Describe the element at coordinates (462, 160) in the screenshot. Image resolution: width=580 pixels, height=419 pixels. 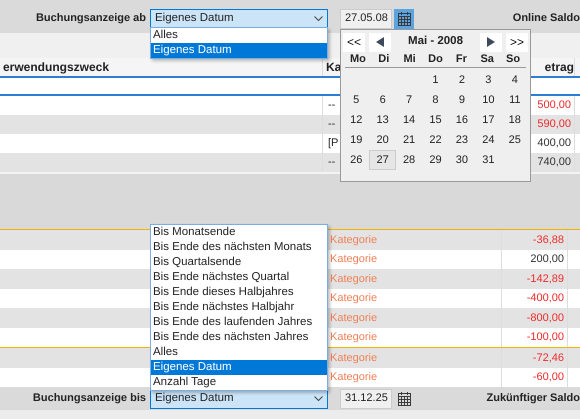
I see `calendar-day: 30` at that location.